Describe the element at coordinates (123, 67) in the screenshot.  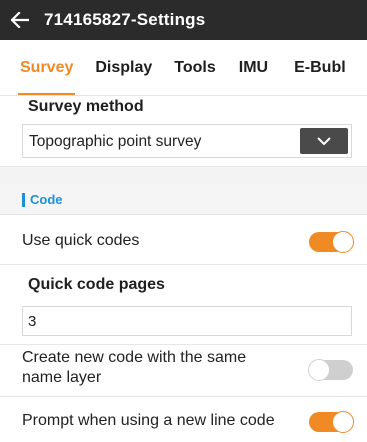
I see `tab-display: Display` at that location.